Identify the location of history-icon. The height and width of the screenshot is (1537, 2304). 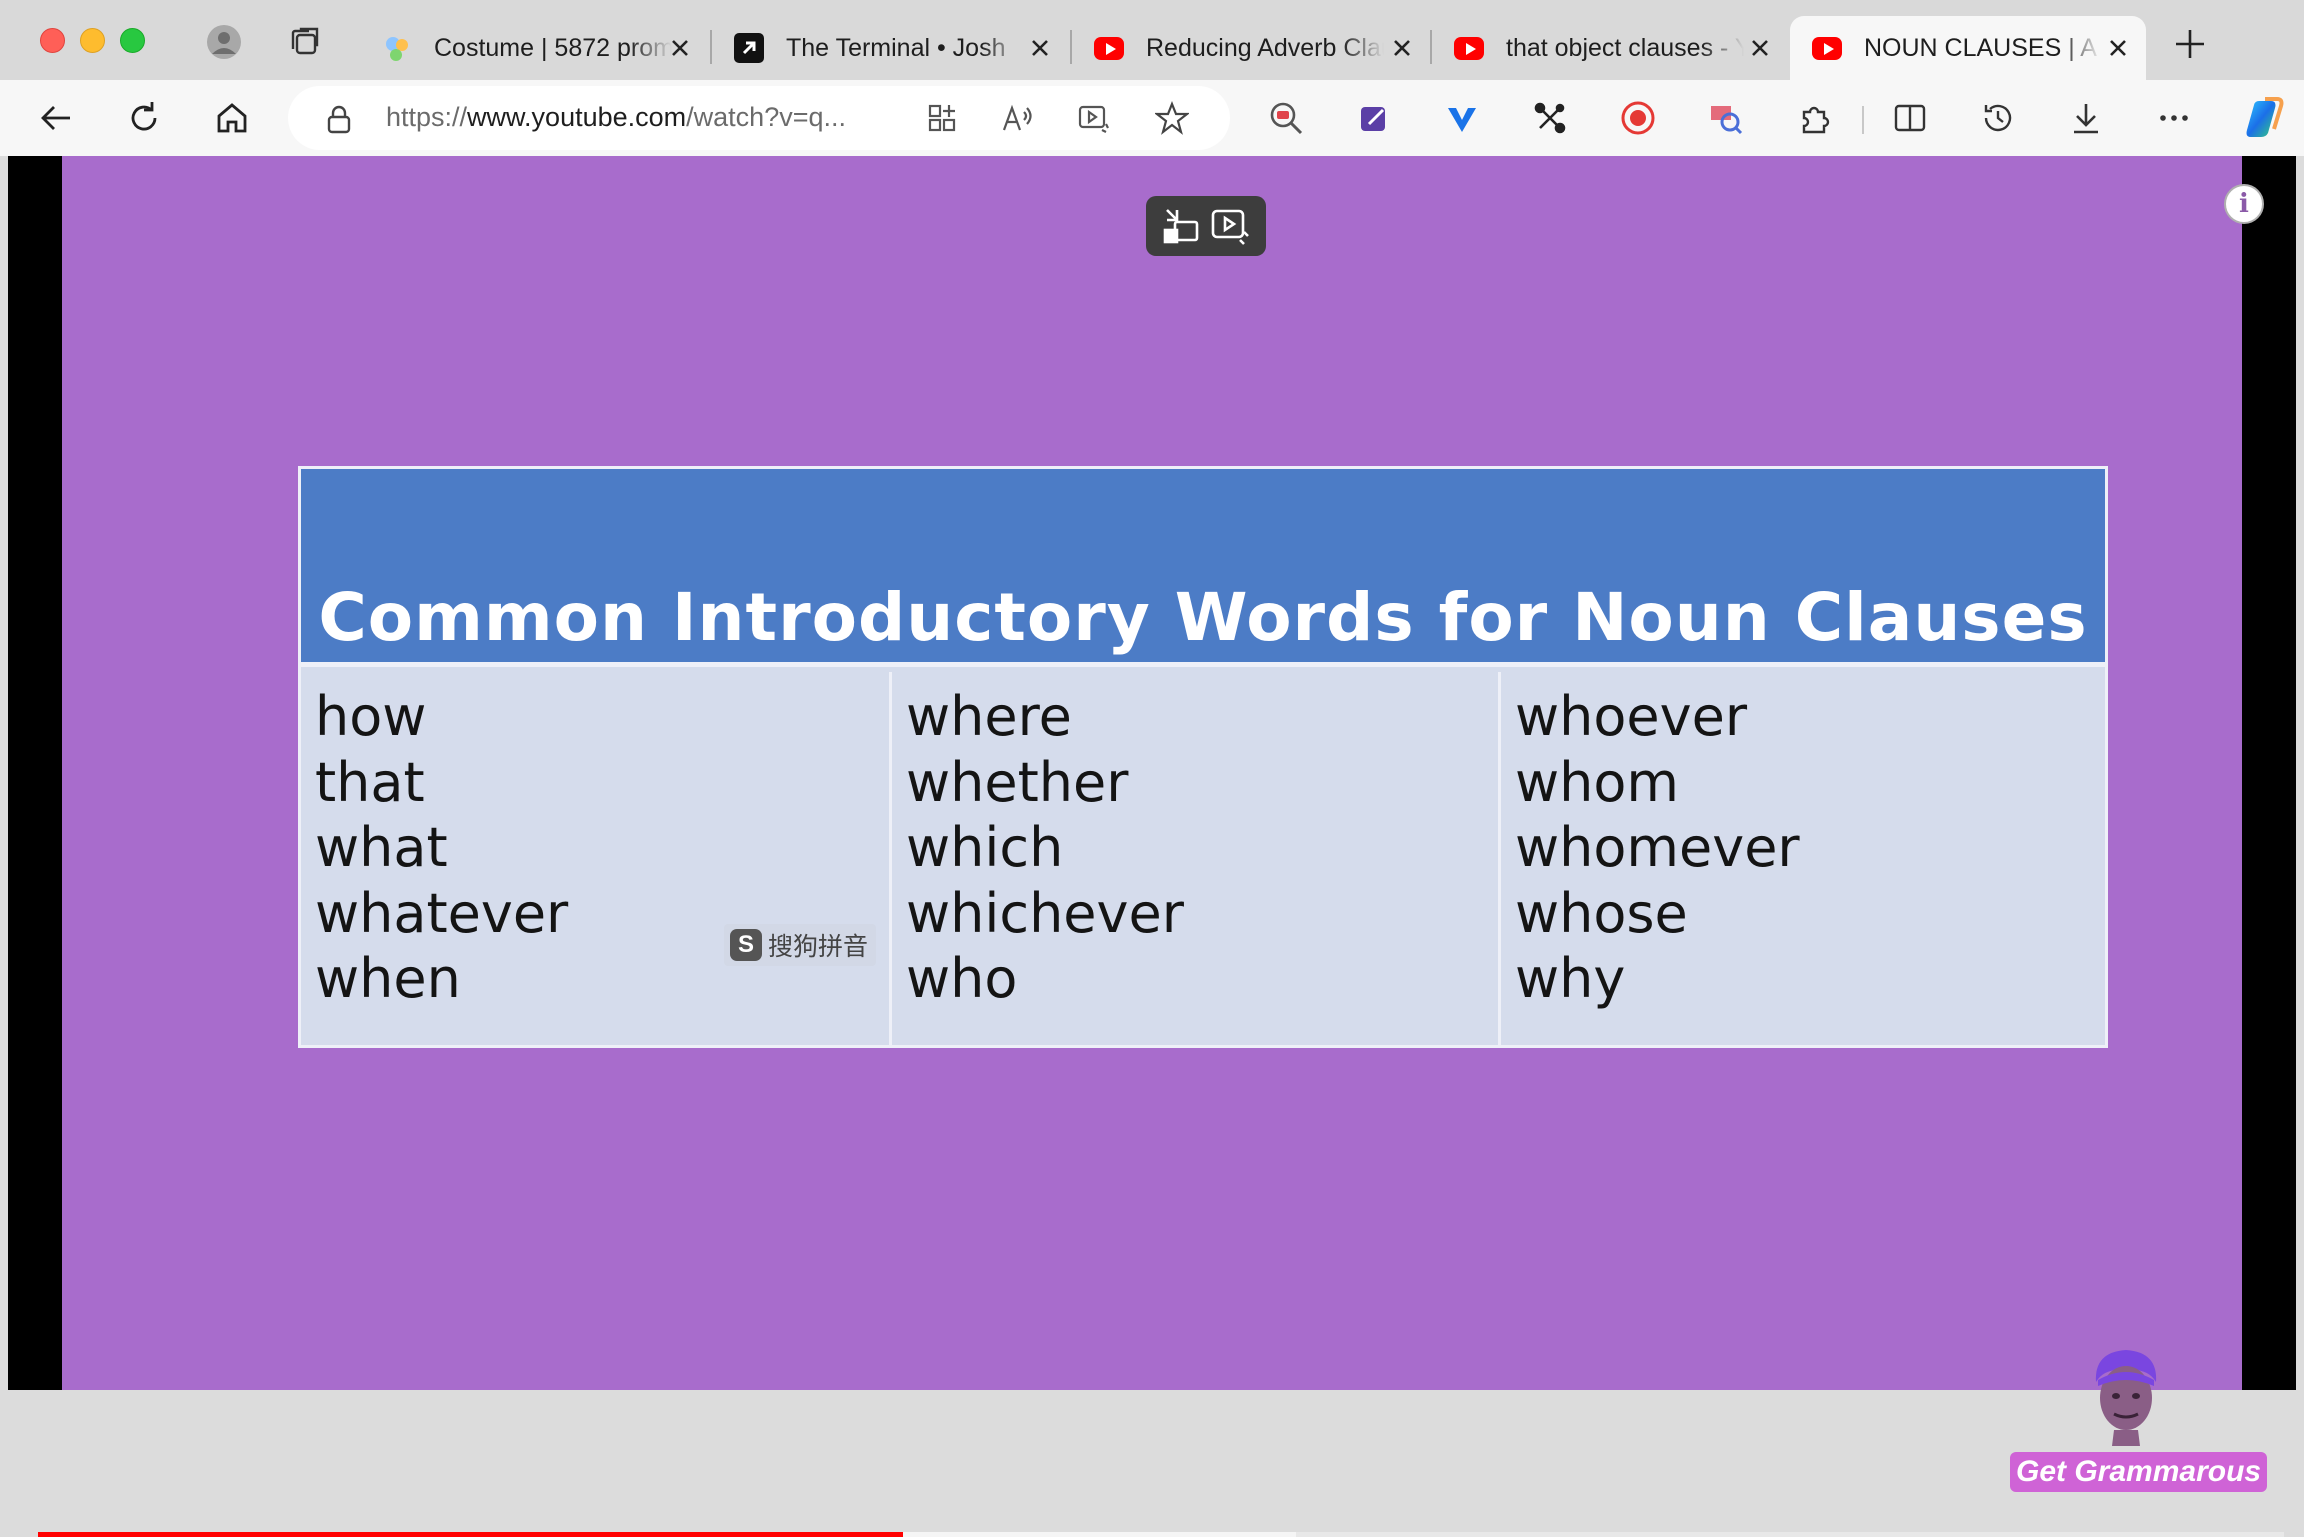
(1998, 118).